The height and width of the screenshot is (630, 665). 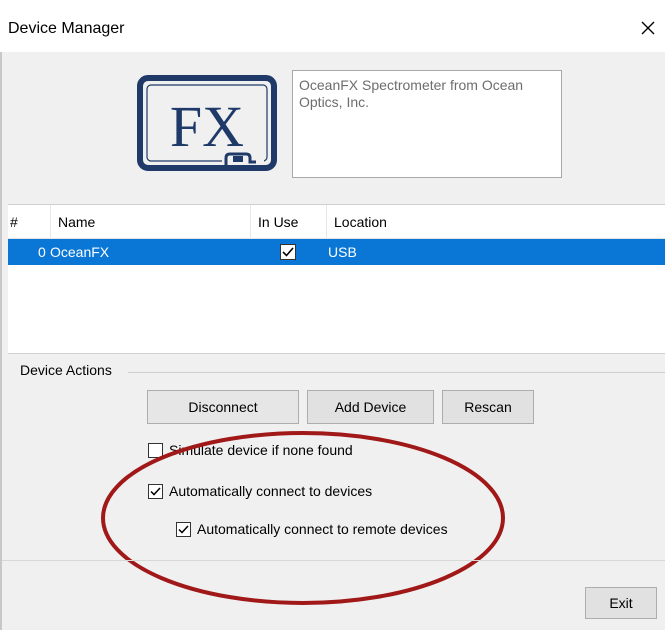 I want to click on window-title: Device Manager, so click(x=66, y=28).